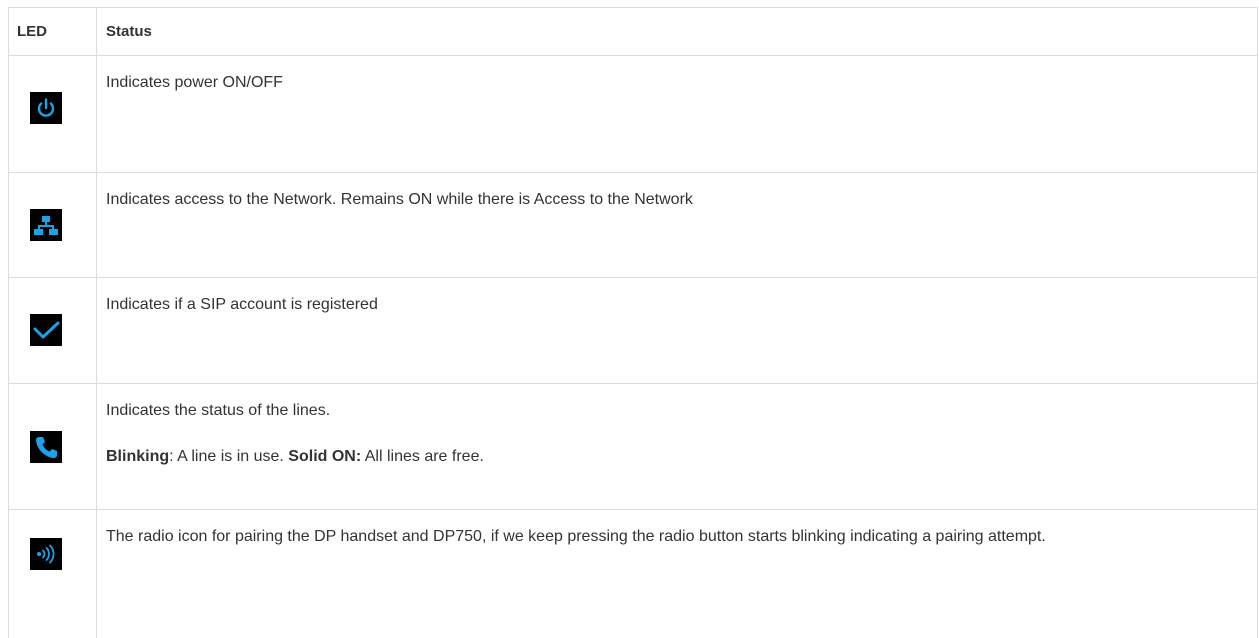 This screenshot has height=638, width=1259. What do you see at coordinates (229, 456) in the screenshot?
I see `blinking-text: : A line is in use.` at bounding box center [229, 456].